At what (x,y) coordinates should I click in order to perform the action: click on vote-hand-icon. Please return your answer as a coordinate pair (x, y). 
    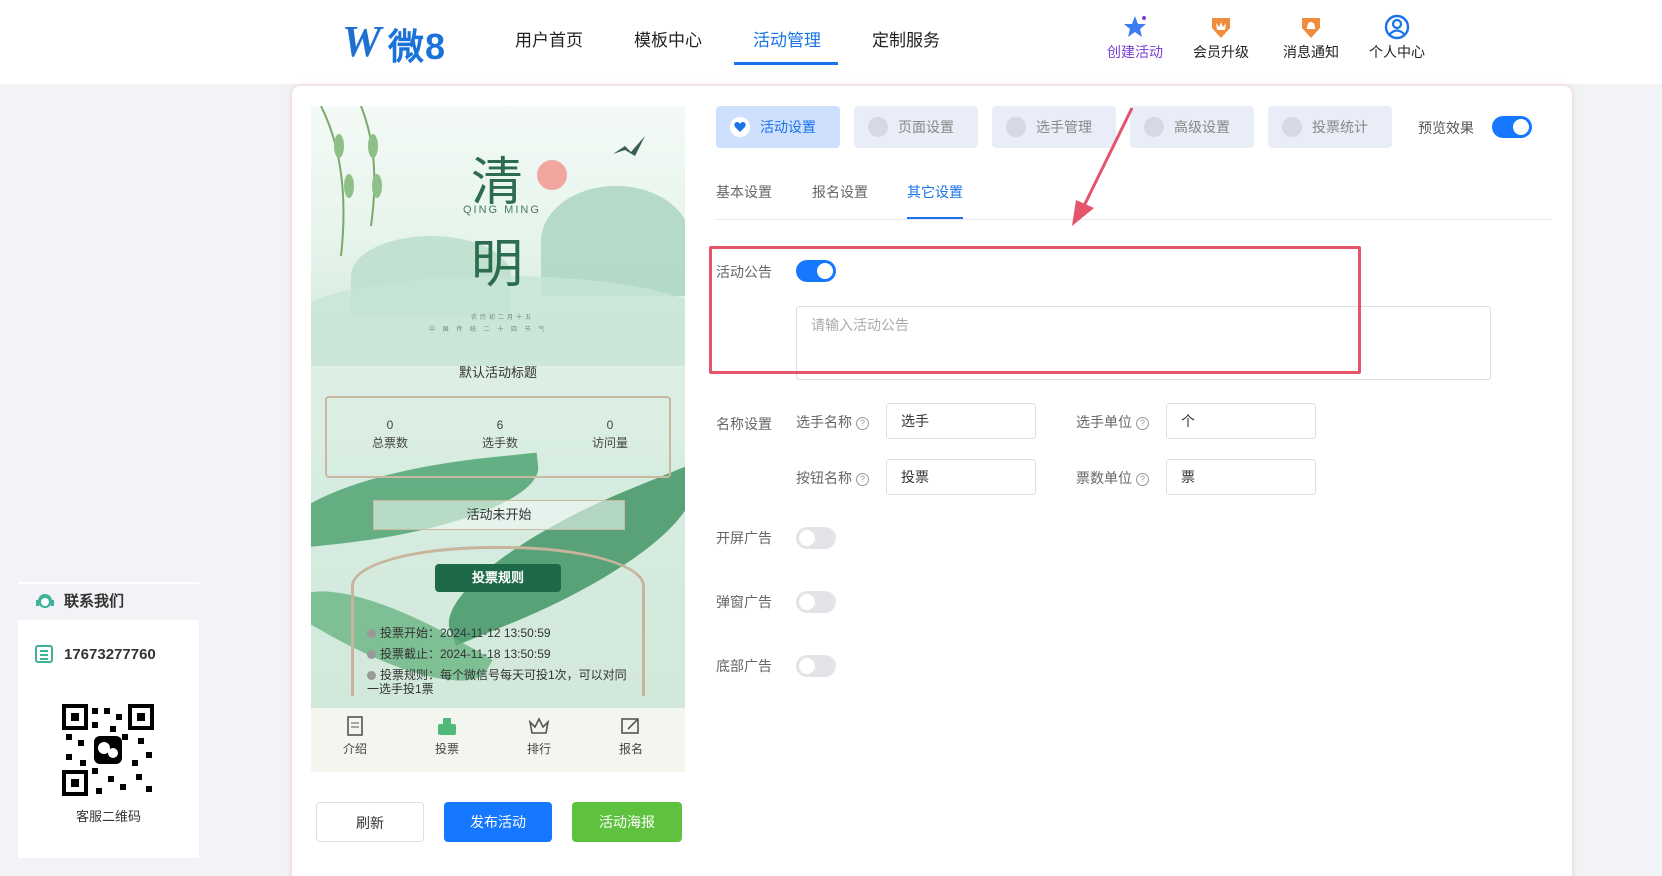
    Looking at the image, I should click on (447, 726).